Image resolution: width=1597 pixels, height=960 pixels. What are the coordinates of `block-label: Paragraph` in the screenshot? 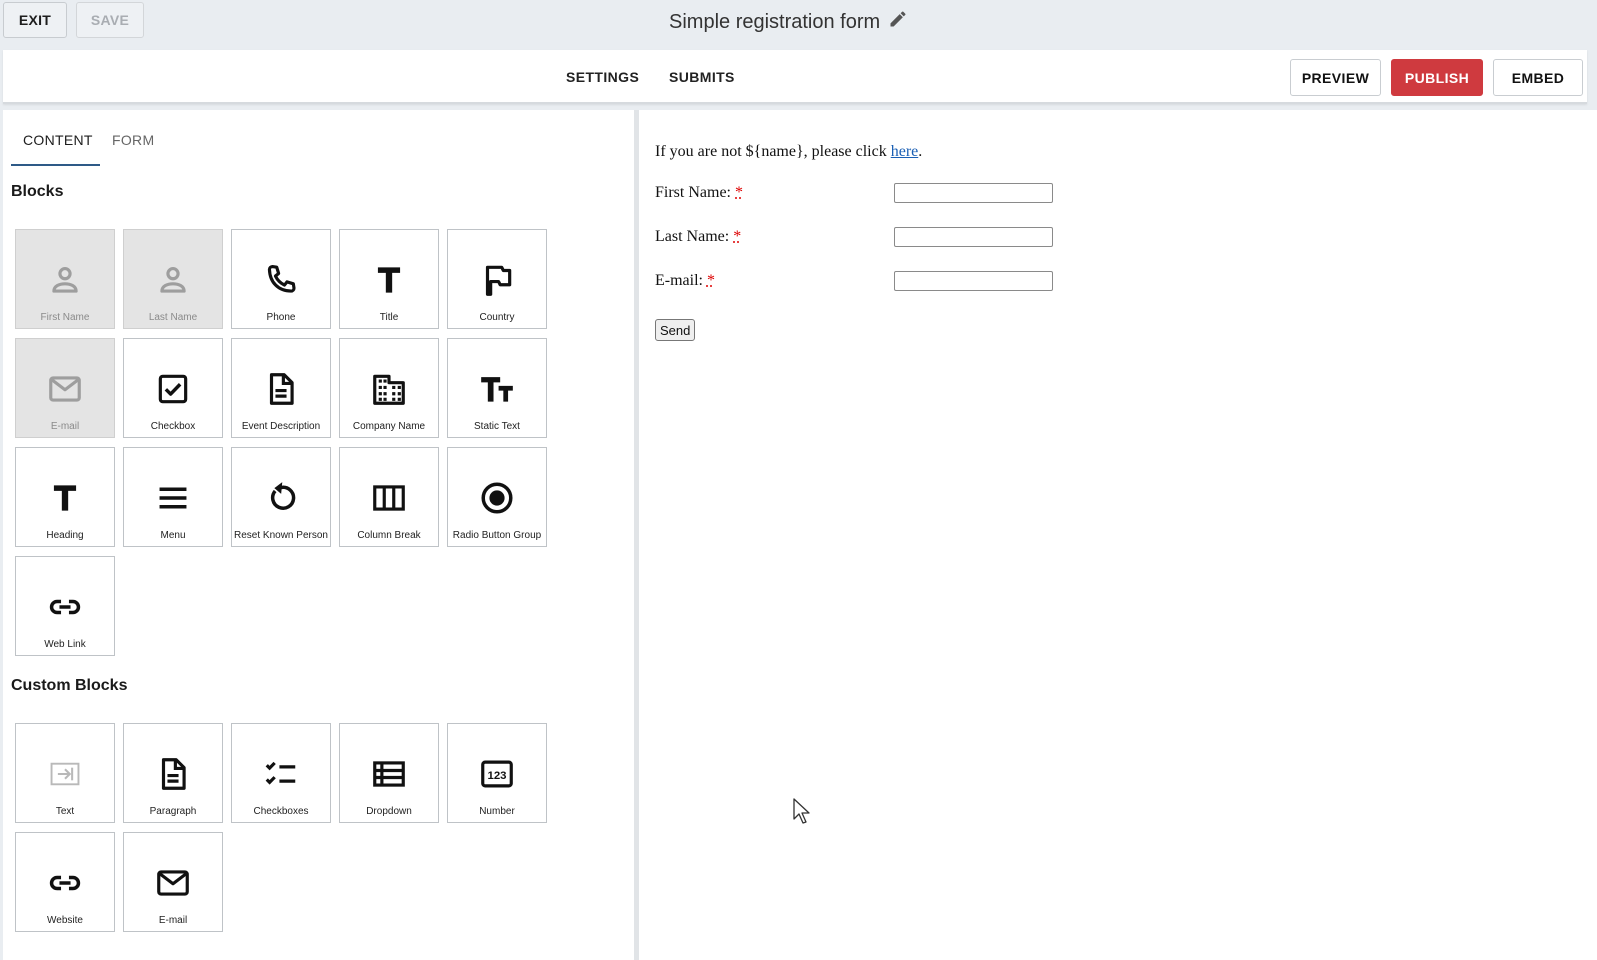 It's located at (173, 811).